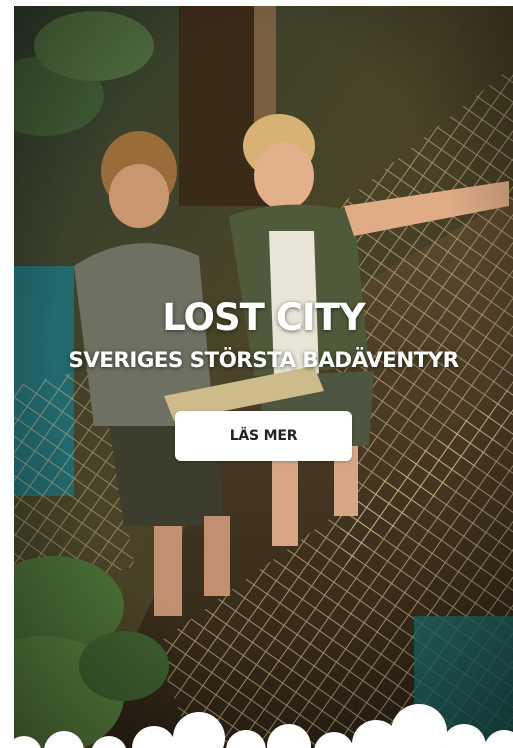 The image size is (513, 748). What do you see at coordinates (263, 360) in the screenshot?
I see `hero-subtitle: SVERIGES STÖRSTA BADÄVENTYR` at bounding box center [263, 360].